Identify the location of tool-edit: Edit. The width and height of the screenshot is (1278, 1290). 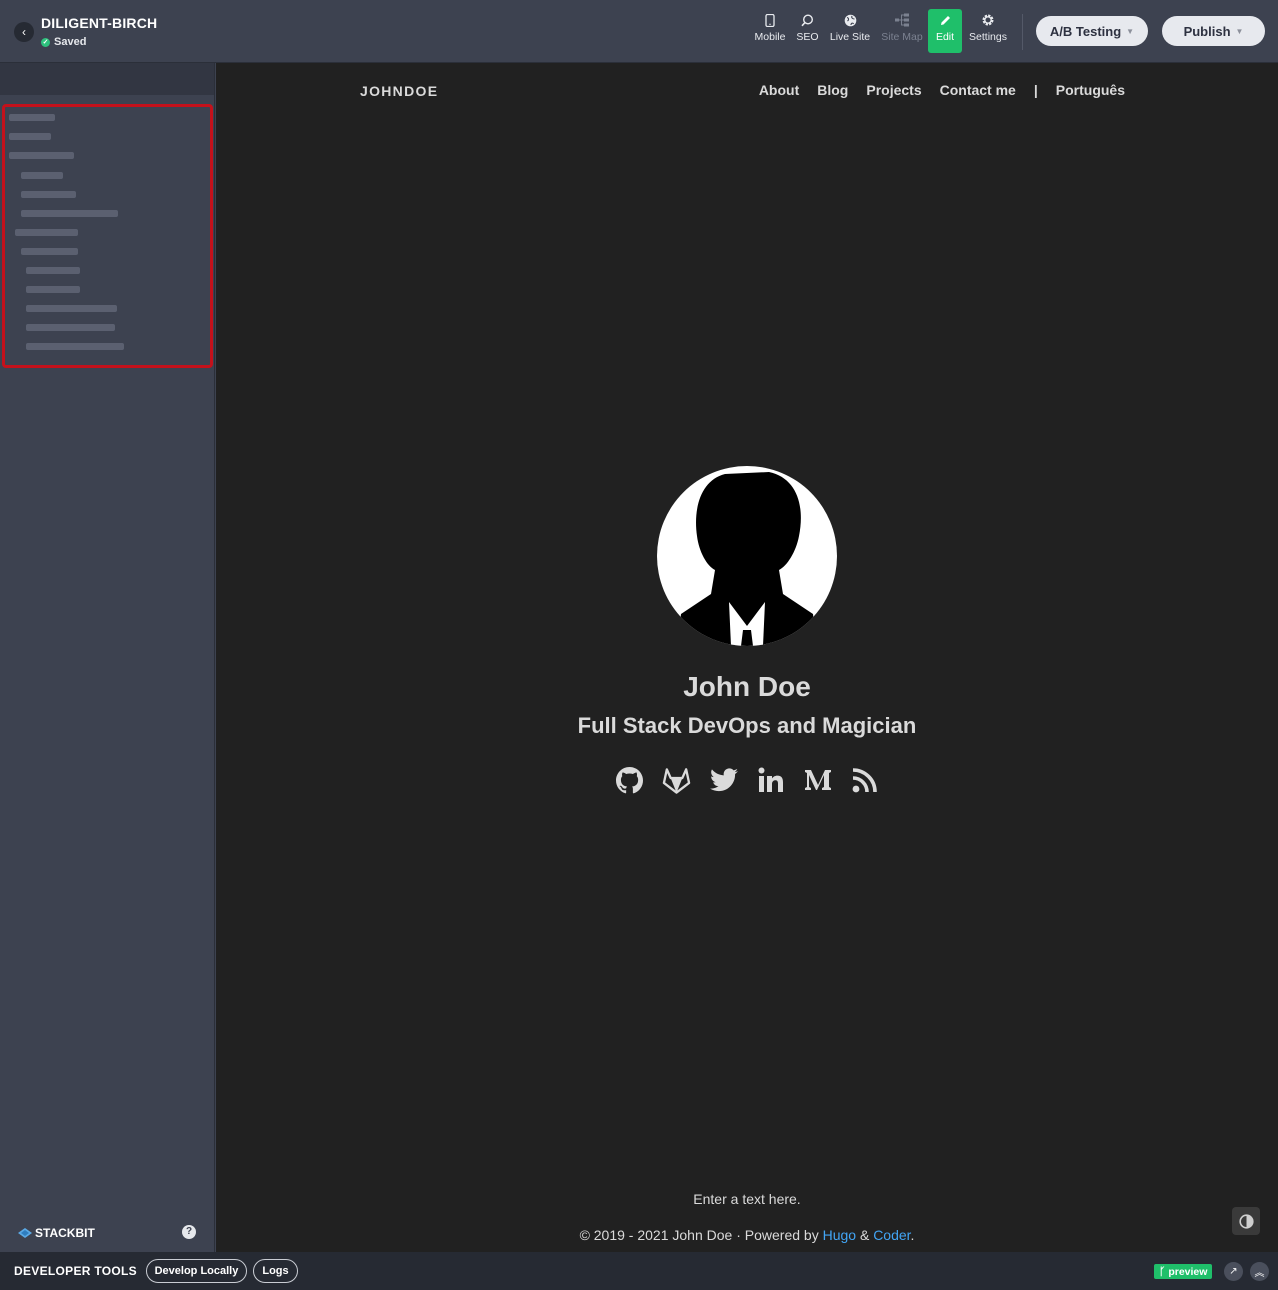
(945, 31).